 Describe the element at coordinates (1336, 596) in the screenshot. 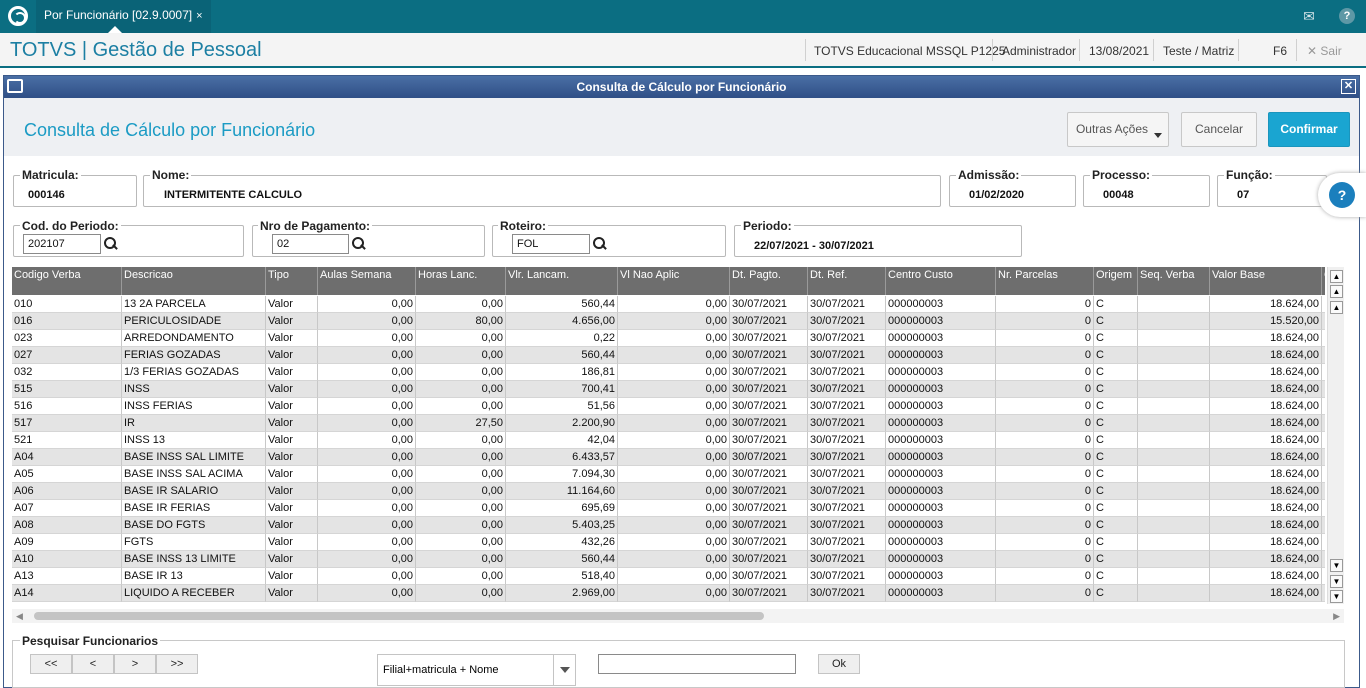

I see `scroll-bottom-icon: ▼` at that location.